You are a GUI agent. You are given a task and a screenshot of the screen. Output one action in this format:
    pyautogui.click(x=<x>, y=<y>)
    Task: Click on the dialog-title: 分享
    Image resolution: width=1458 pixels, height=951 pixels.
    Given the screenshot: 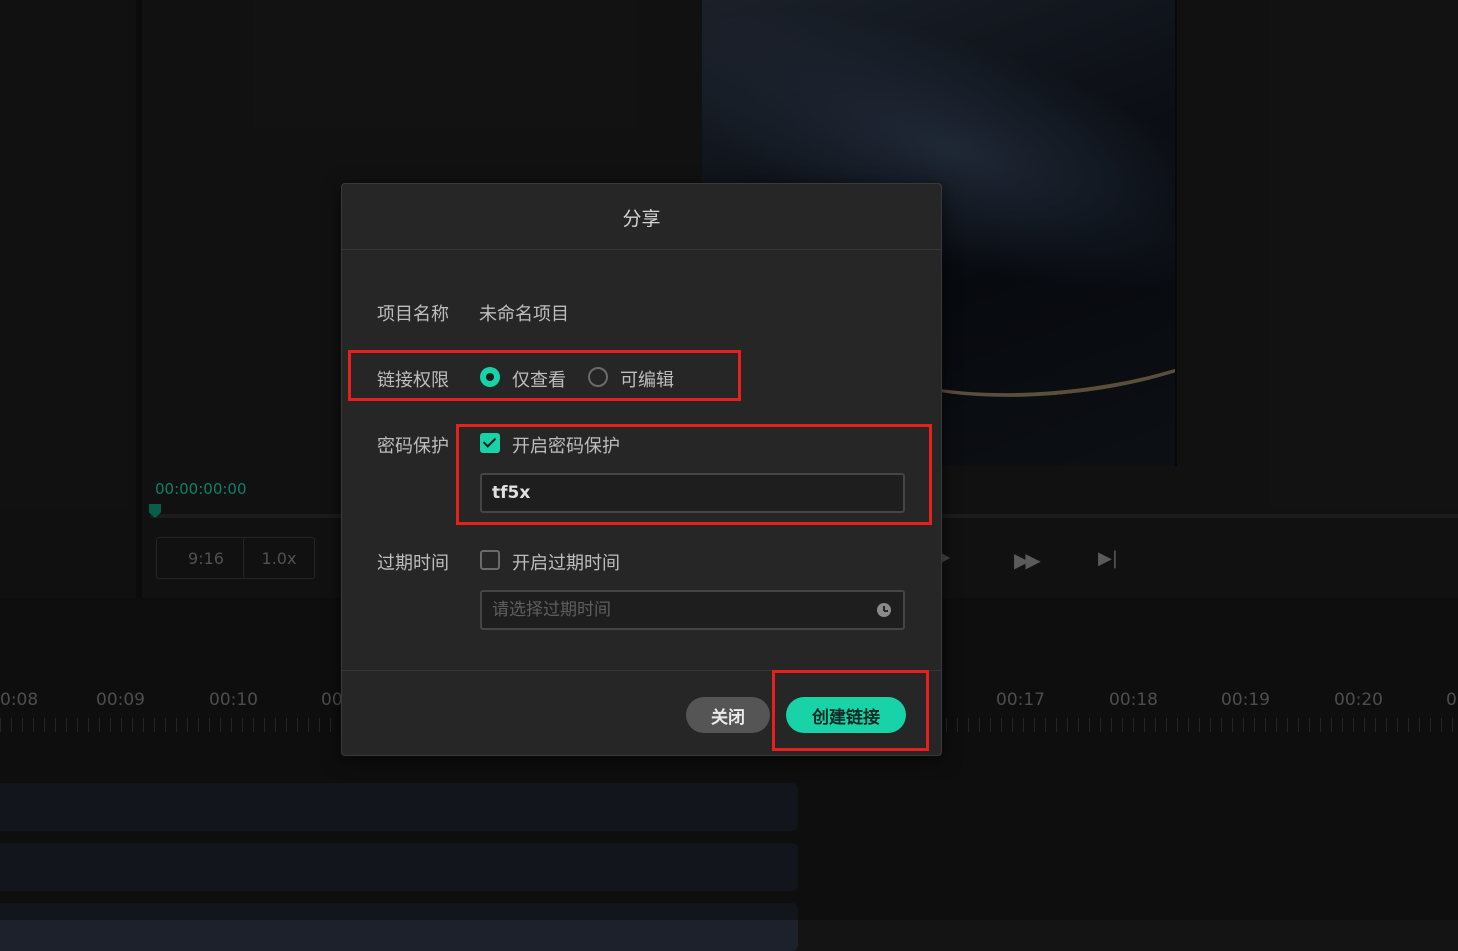 What is the action you would take?
    pyautogui.click(x=641, y=219)
    